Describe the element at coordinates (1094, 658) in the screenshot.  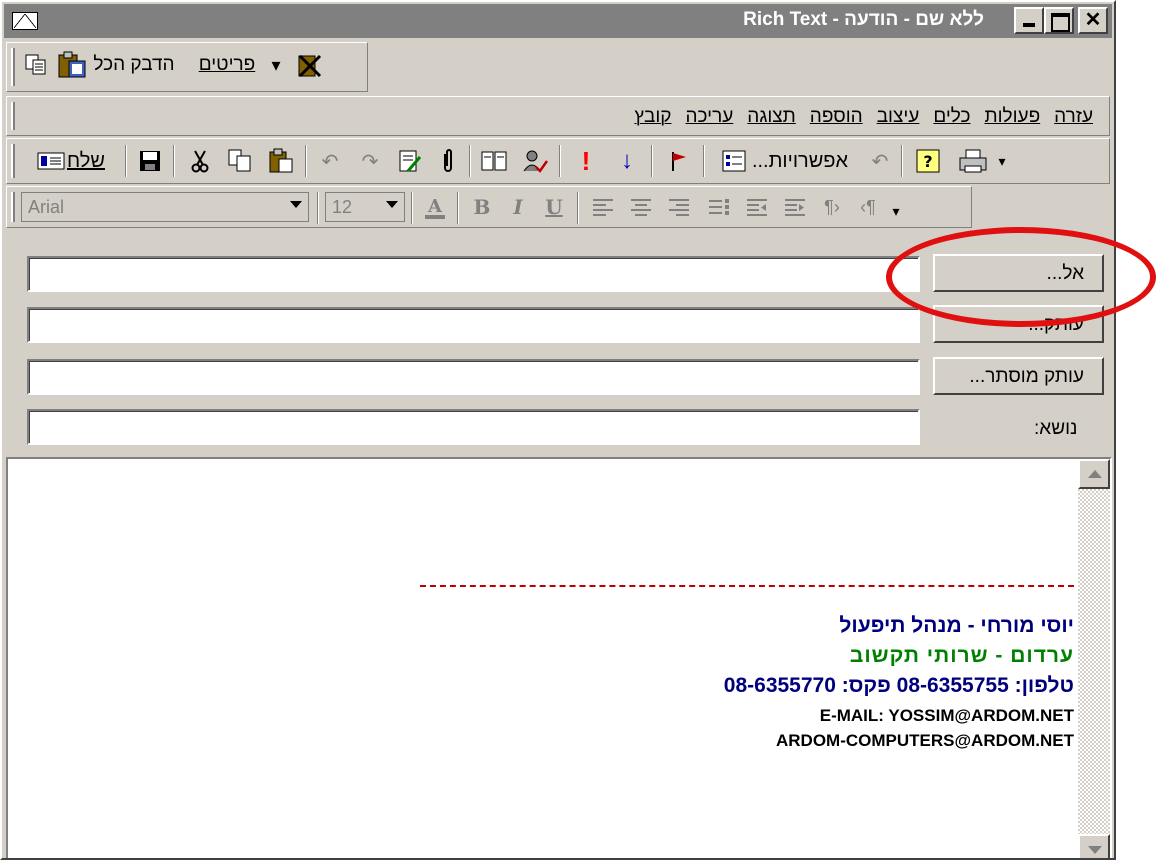
I see `vertical-scrollbar` at that location.